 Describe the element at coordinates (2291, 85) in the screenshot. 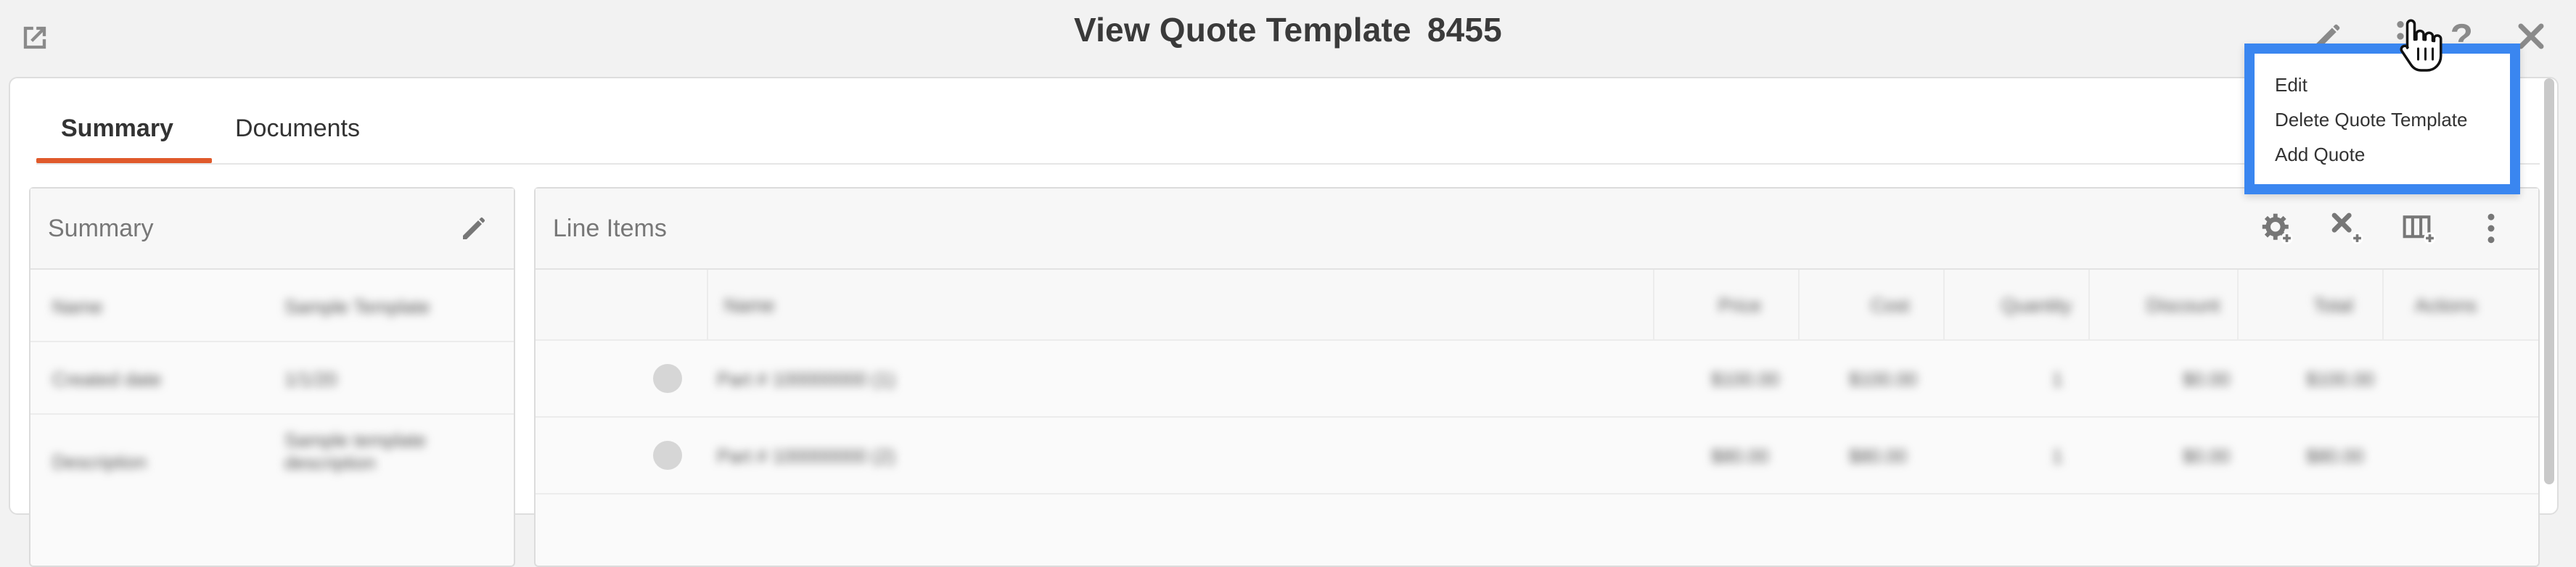

I see `menu-item-edit: Edit` at that location.